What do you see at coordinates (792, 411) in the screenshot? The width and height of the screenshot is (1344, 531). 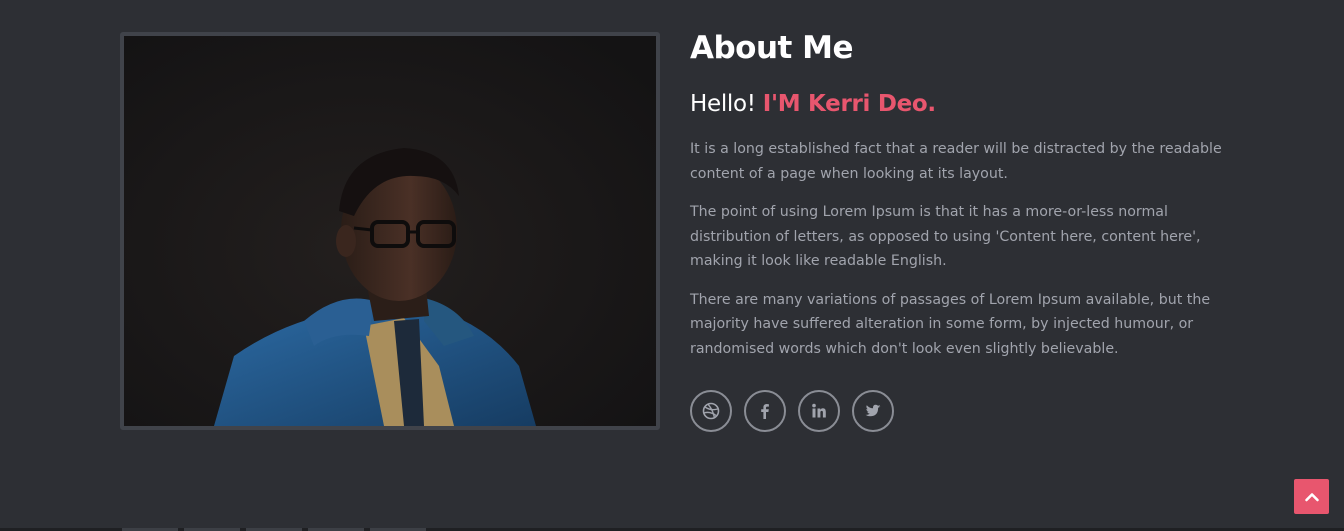 I see `social-links` at bounding box center [792, 411].